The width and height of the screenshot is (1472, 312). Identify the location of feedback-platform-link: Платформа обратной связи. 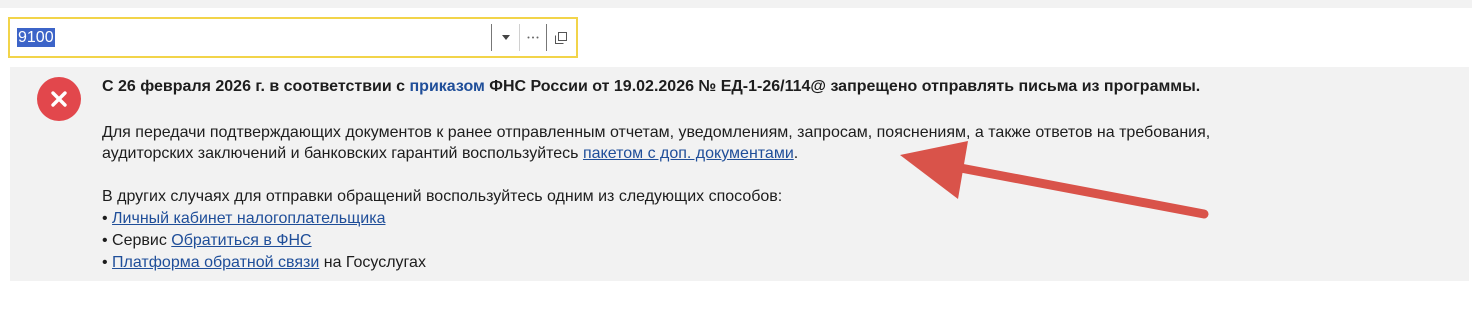
(215, 262).